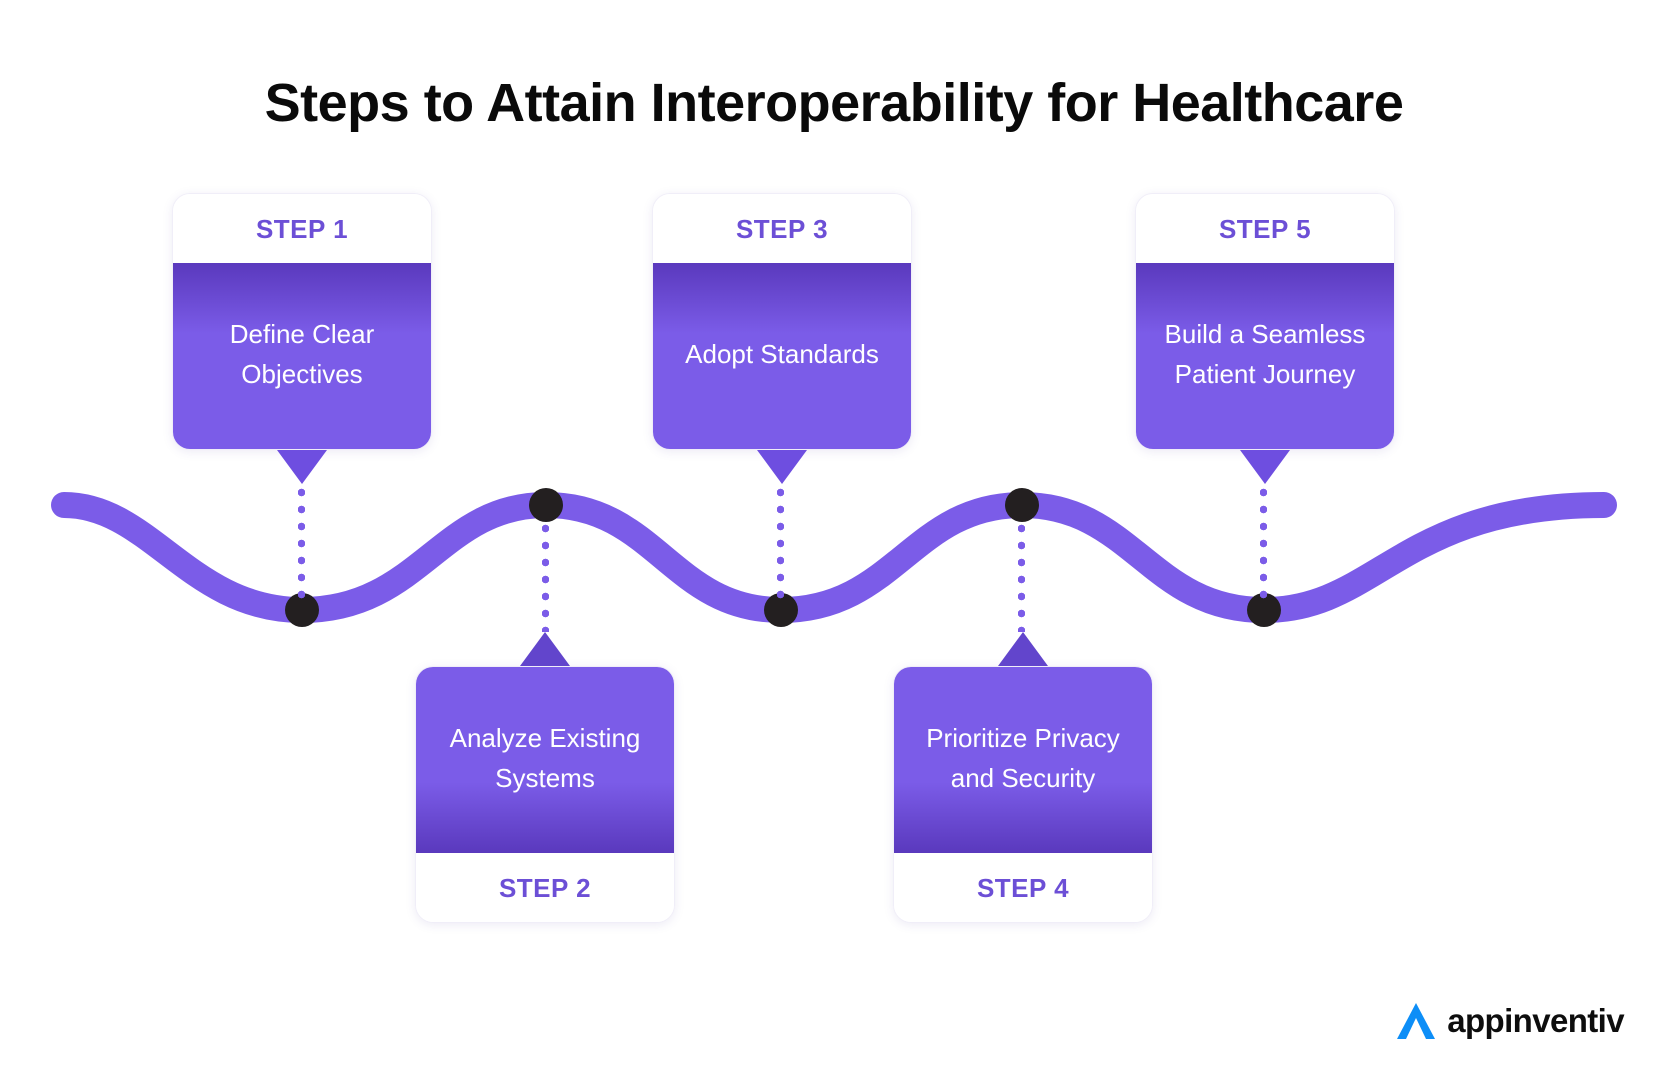 The height and width of the screenshot is (1084, 1668). What do you see at coordinates (782, 356) in the screenshot?
I see `step-text-3: Adopt Standards` at bounding box center [782, 356].